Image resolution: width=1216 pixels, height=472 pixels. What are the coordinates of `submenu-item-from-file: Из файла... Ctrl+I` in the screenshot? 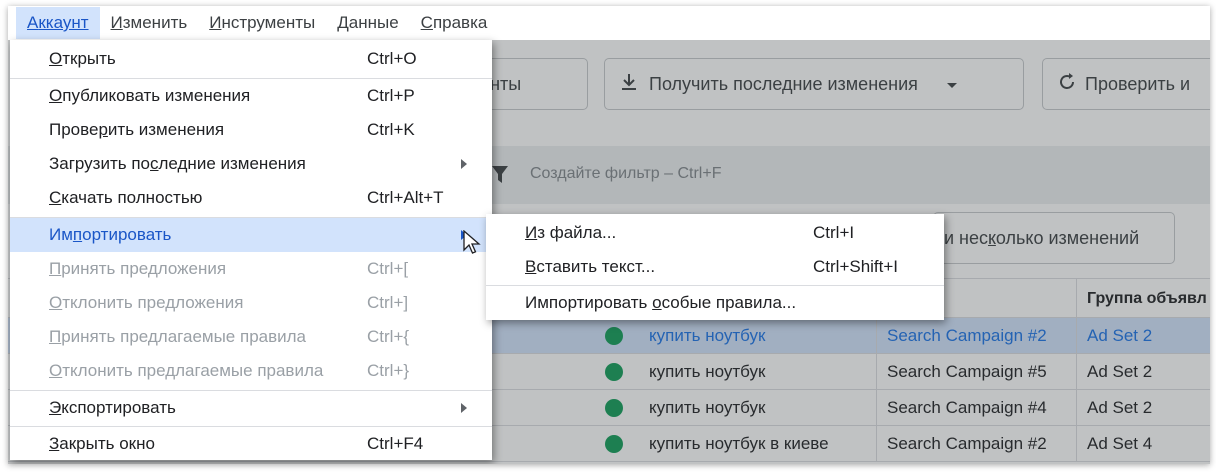 It's located at (715, 233).